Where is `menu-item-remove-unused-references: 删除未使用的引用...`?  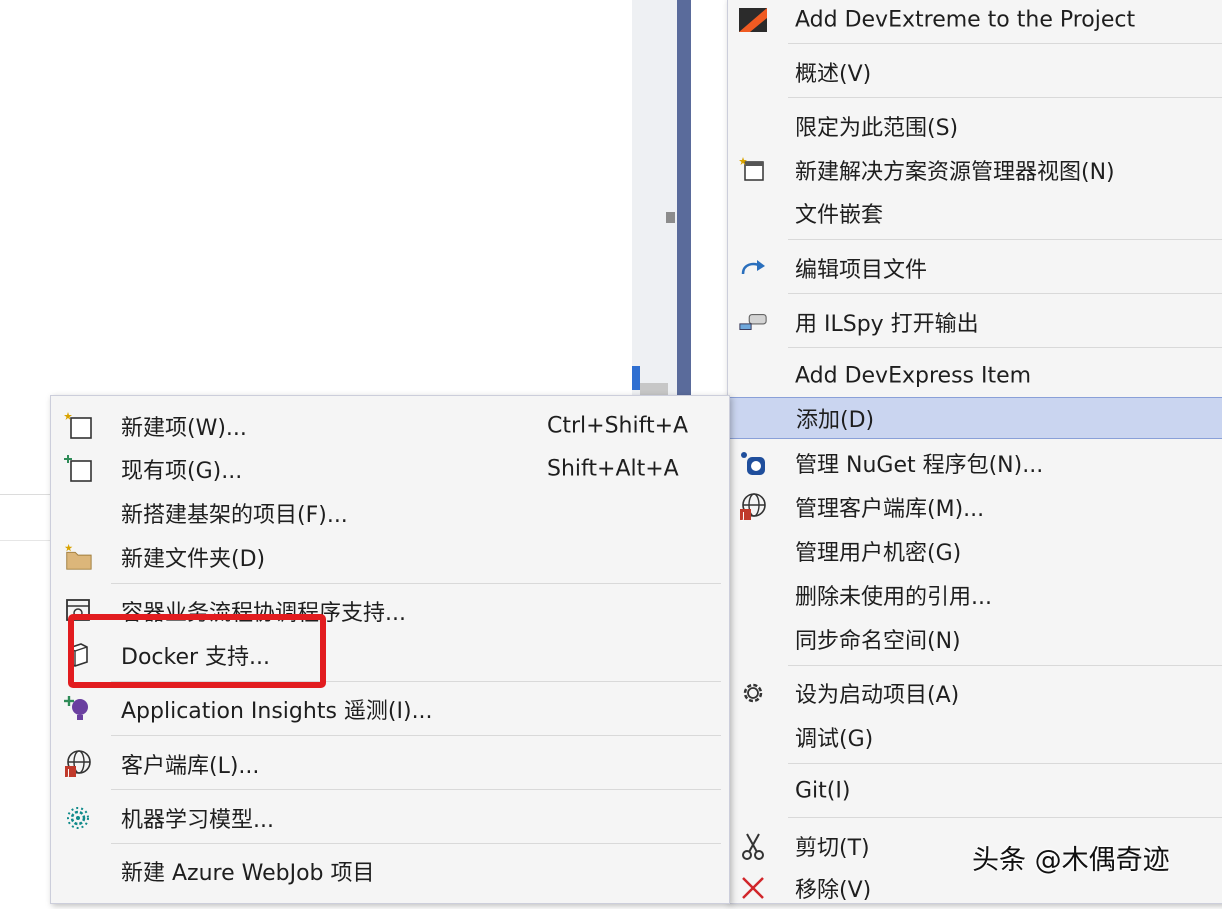
menu-item-remove-unused-references: 删除未使用的引用... is located at coordinates (975, 595).